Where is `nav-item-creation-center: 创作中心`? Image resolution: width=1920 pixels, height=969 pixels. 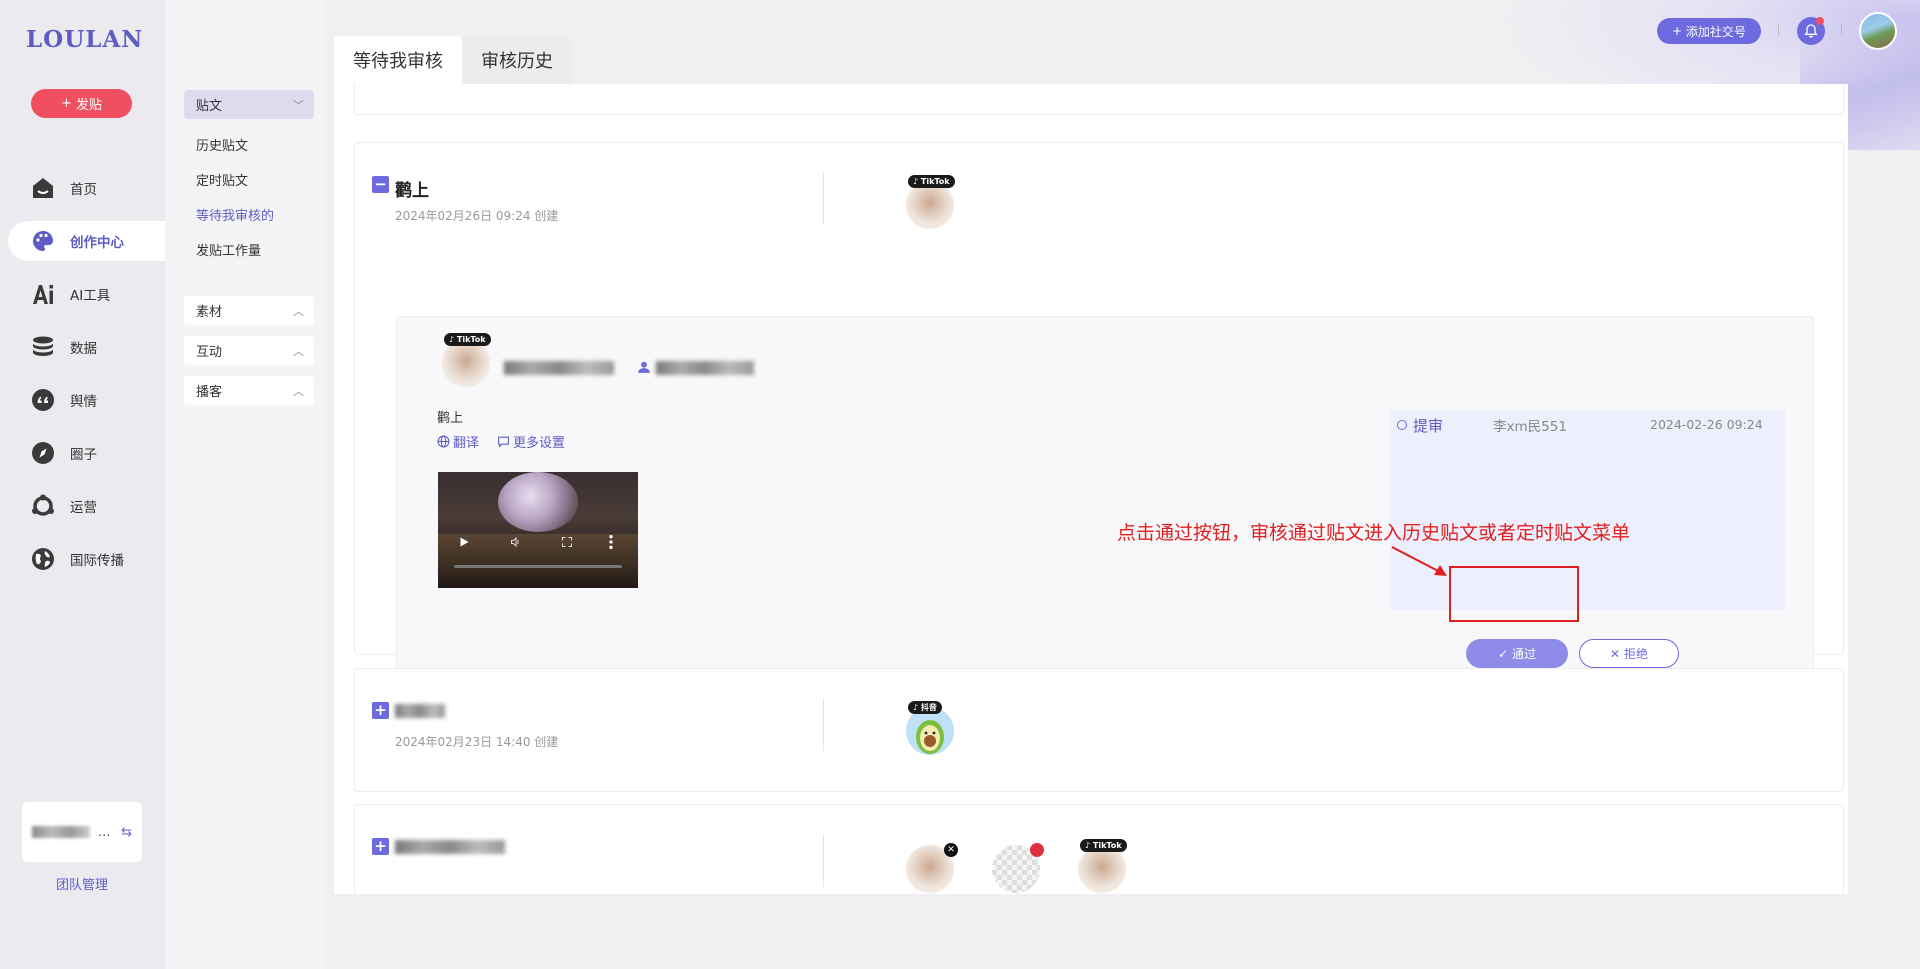
nav-item-creation-center: 创作中心 is located at coordinates (86, 241).